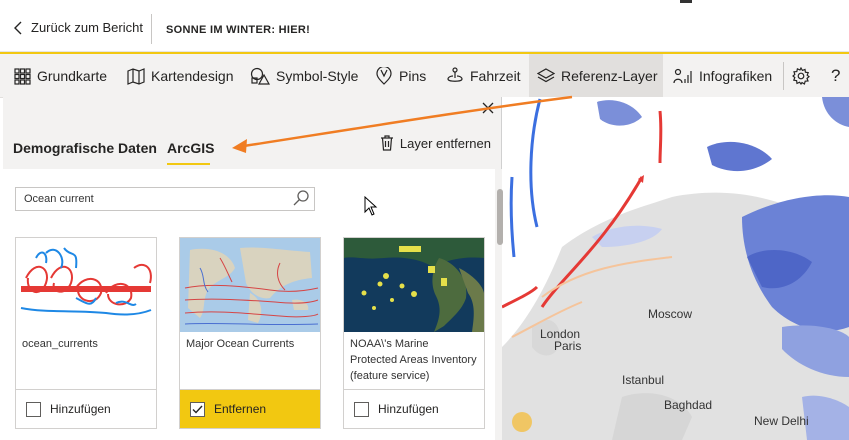 The width and height of the screenshot is (849, 440). I want to click on remove-layer-card-button: Entfernen, so click(250, 408).